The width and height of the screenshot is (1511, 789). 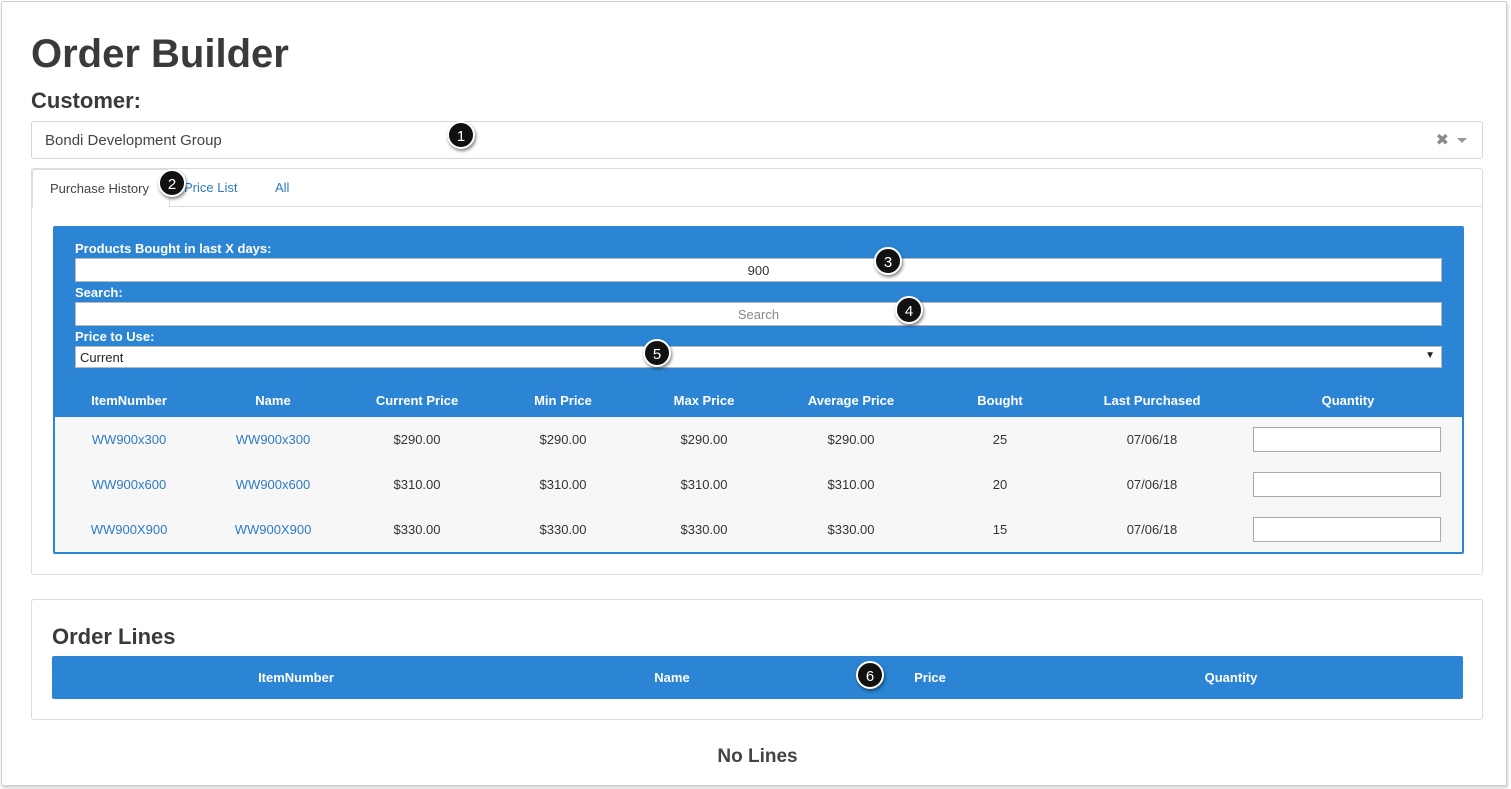 I want to click on column-header: Price, so click(x=930, y=677).